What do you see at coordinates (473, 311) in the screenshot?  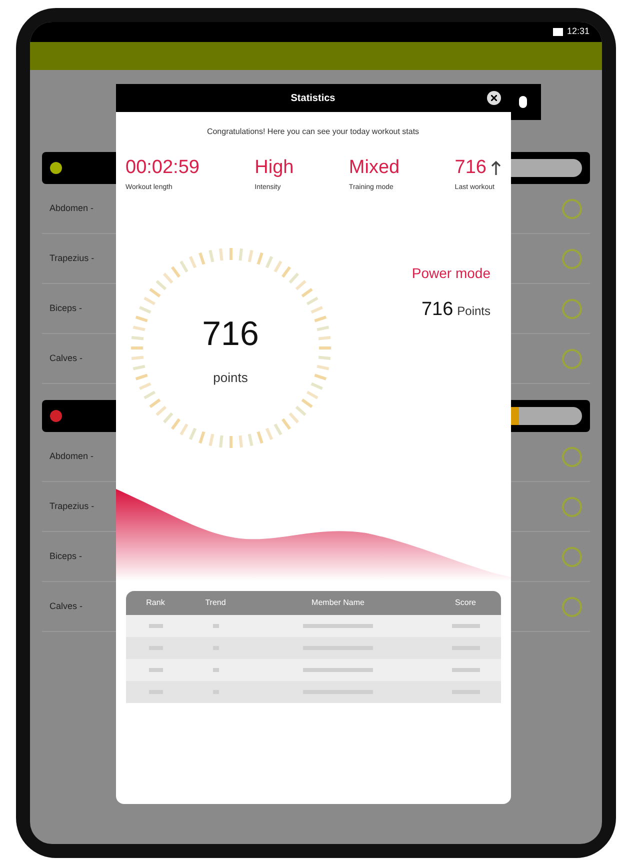 I see `mode-points-unit: Points` at bounding box center [473, 311].